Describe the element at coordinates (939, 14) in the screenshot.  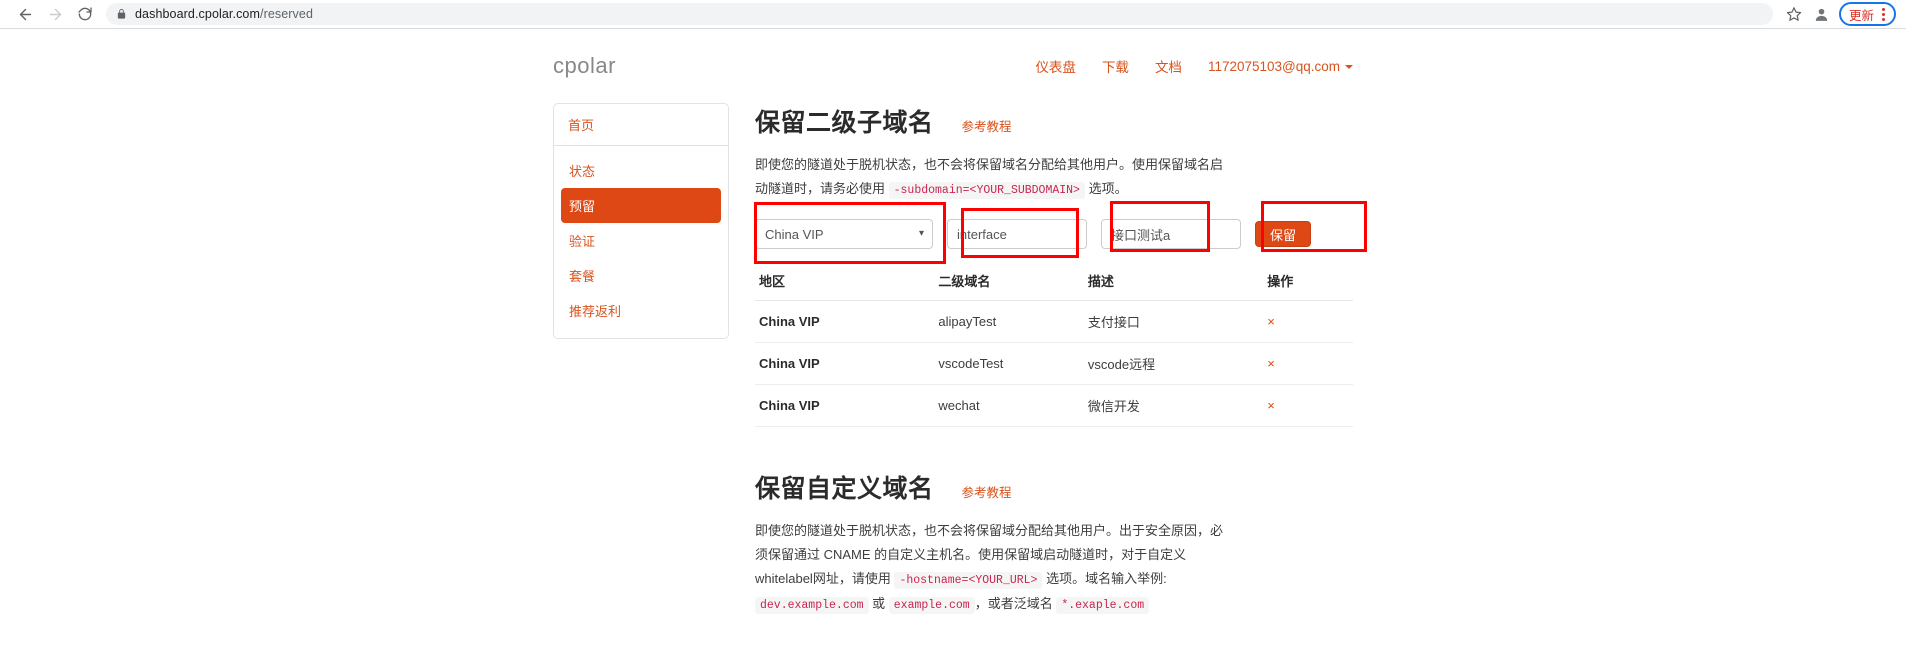
I see `address-bar: dashboard.cpolar.com/reserved` at that location.